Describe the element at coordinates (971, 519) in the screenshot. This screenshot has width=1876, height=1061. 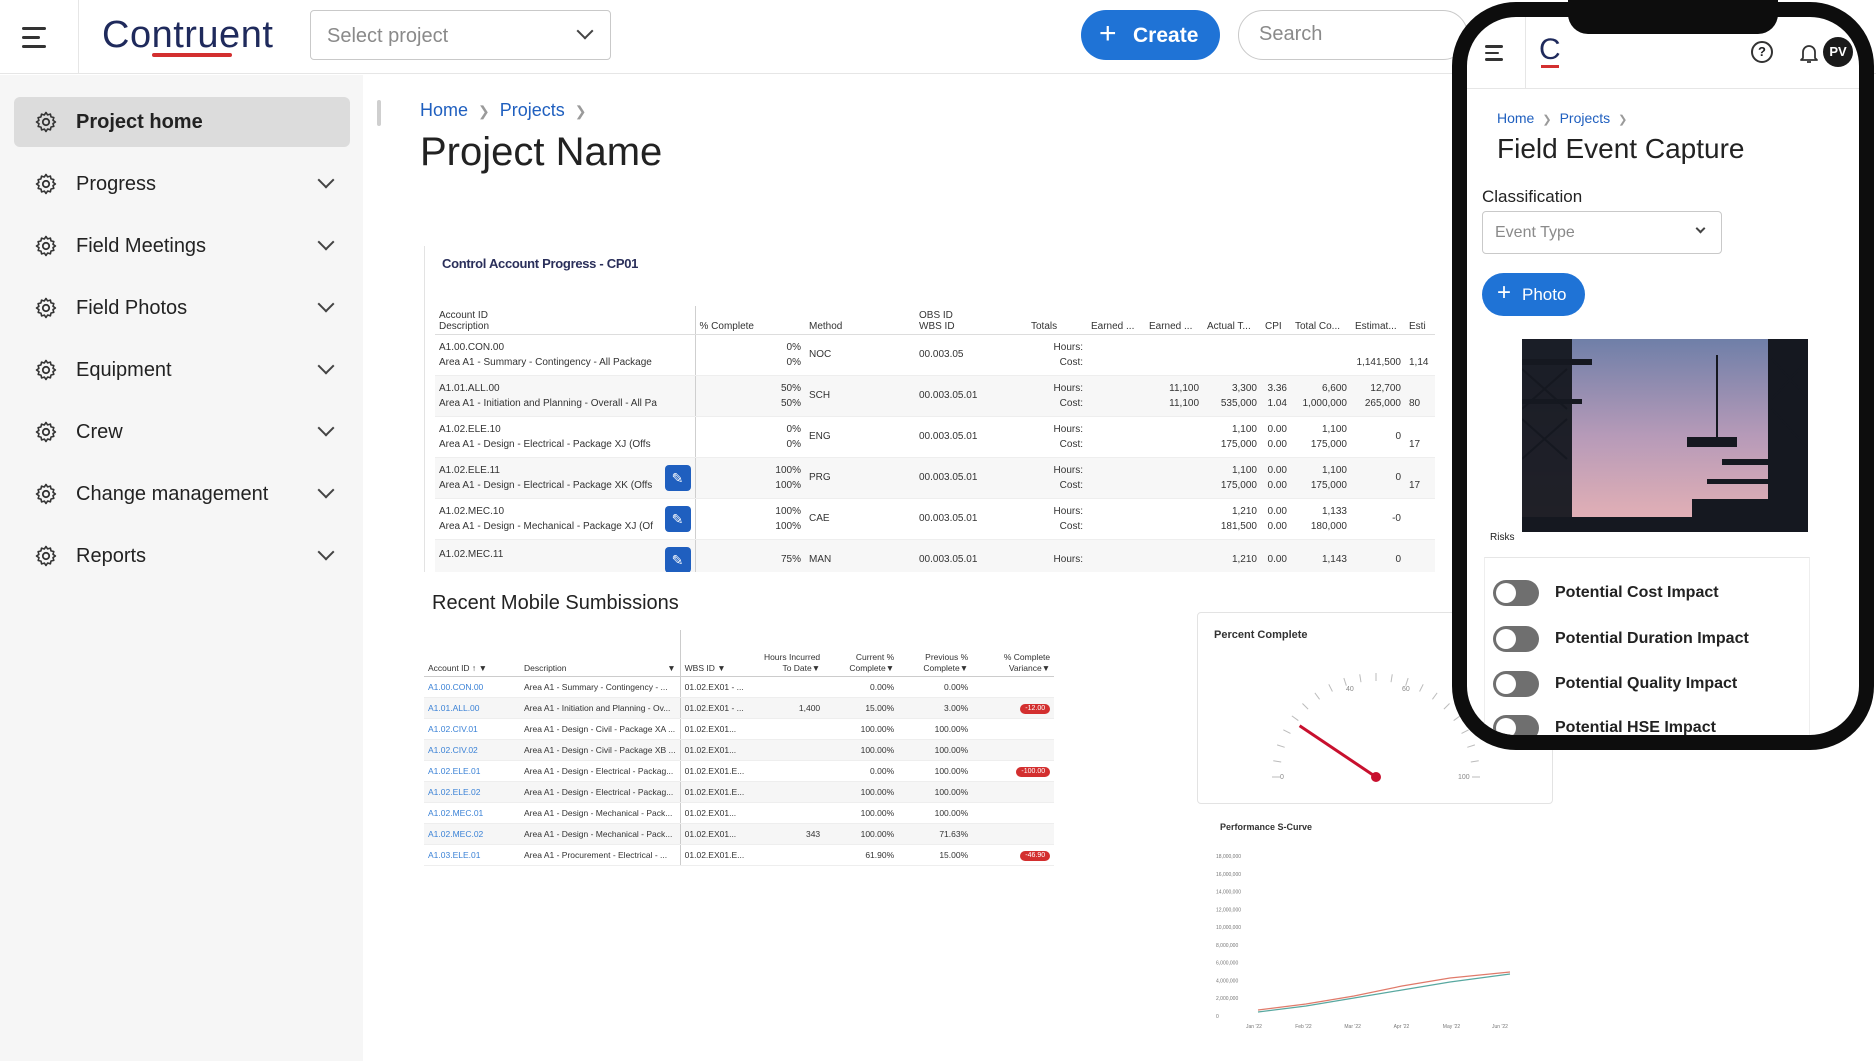
I see `table-cell: 00.003.05.01` at that location.